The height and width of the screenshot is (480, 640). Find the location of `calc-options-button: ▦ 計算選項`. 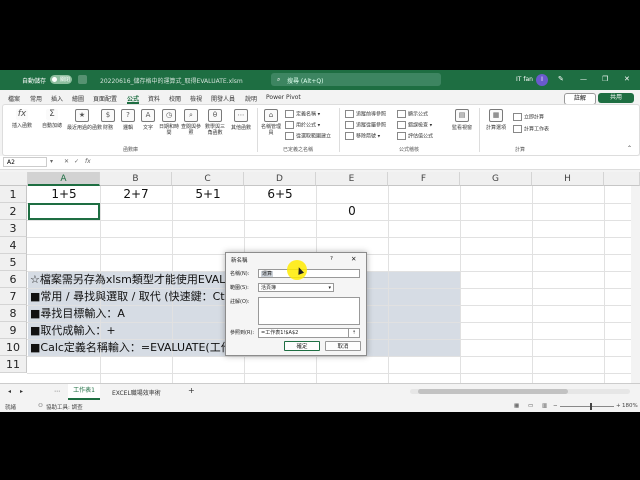

calc-options-button: ▦ 計算選項 is located at coordinates (496, 120).